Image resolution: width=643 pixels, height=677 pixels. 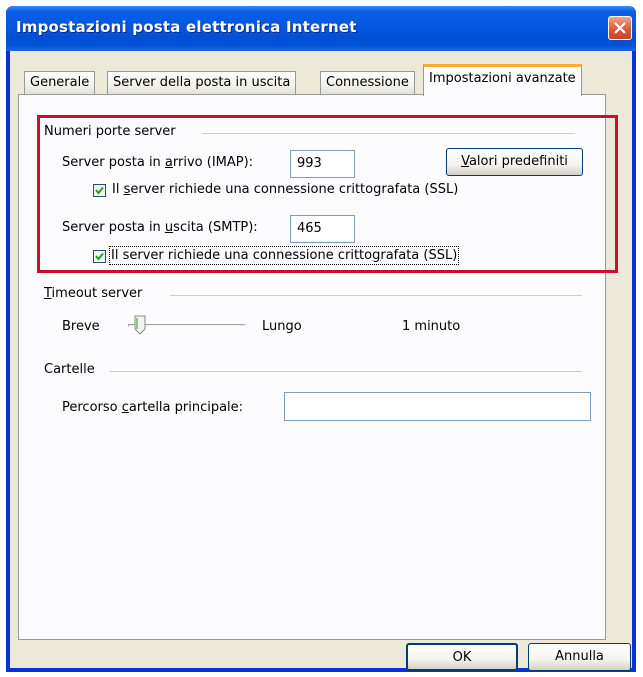 I want to click on tab-label: Connessione, so click(x=367, y=82).